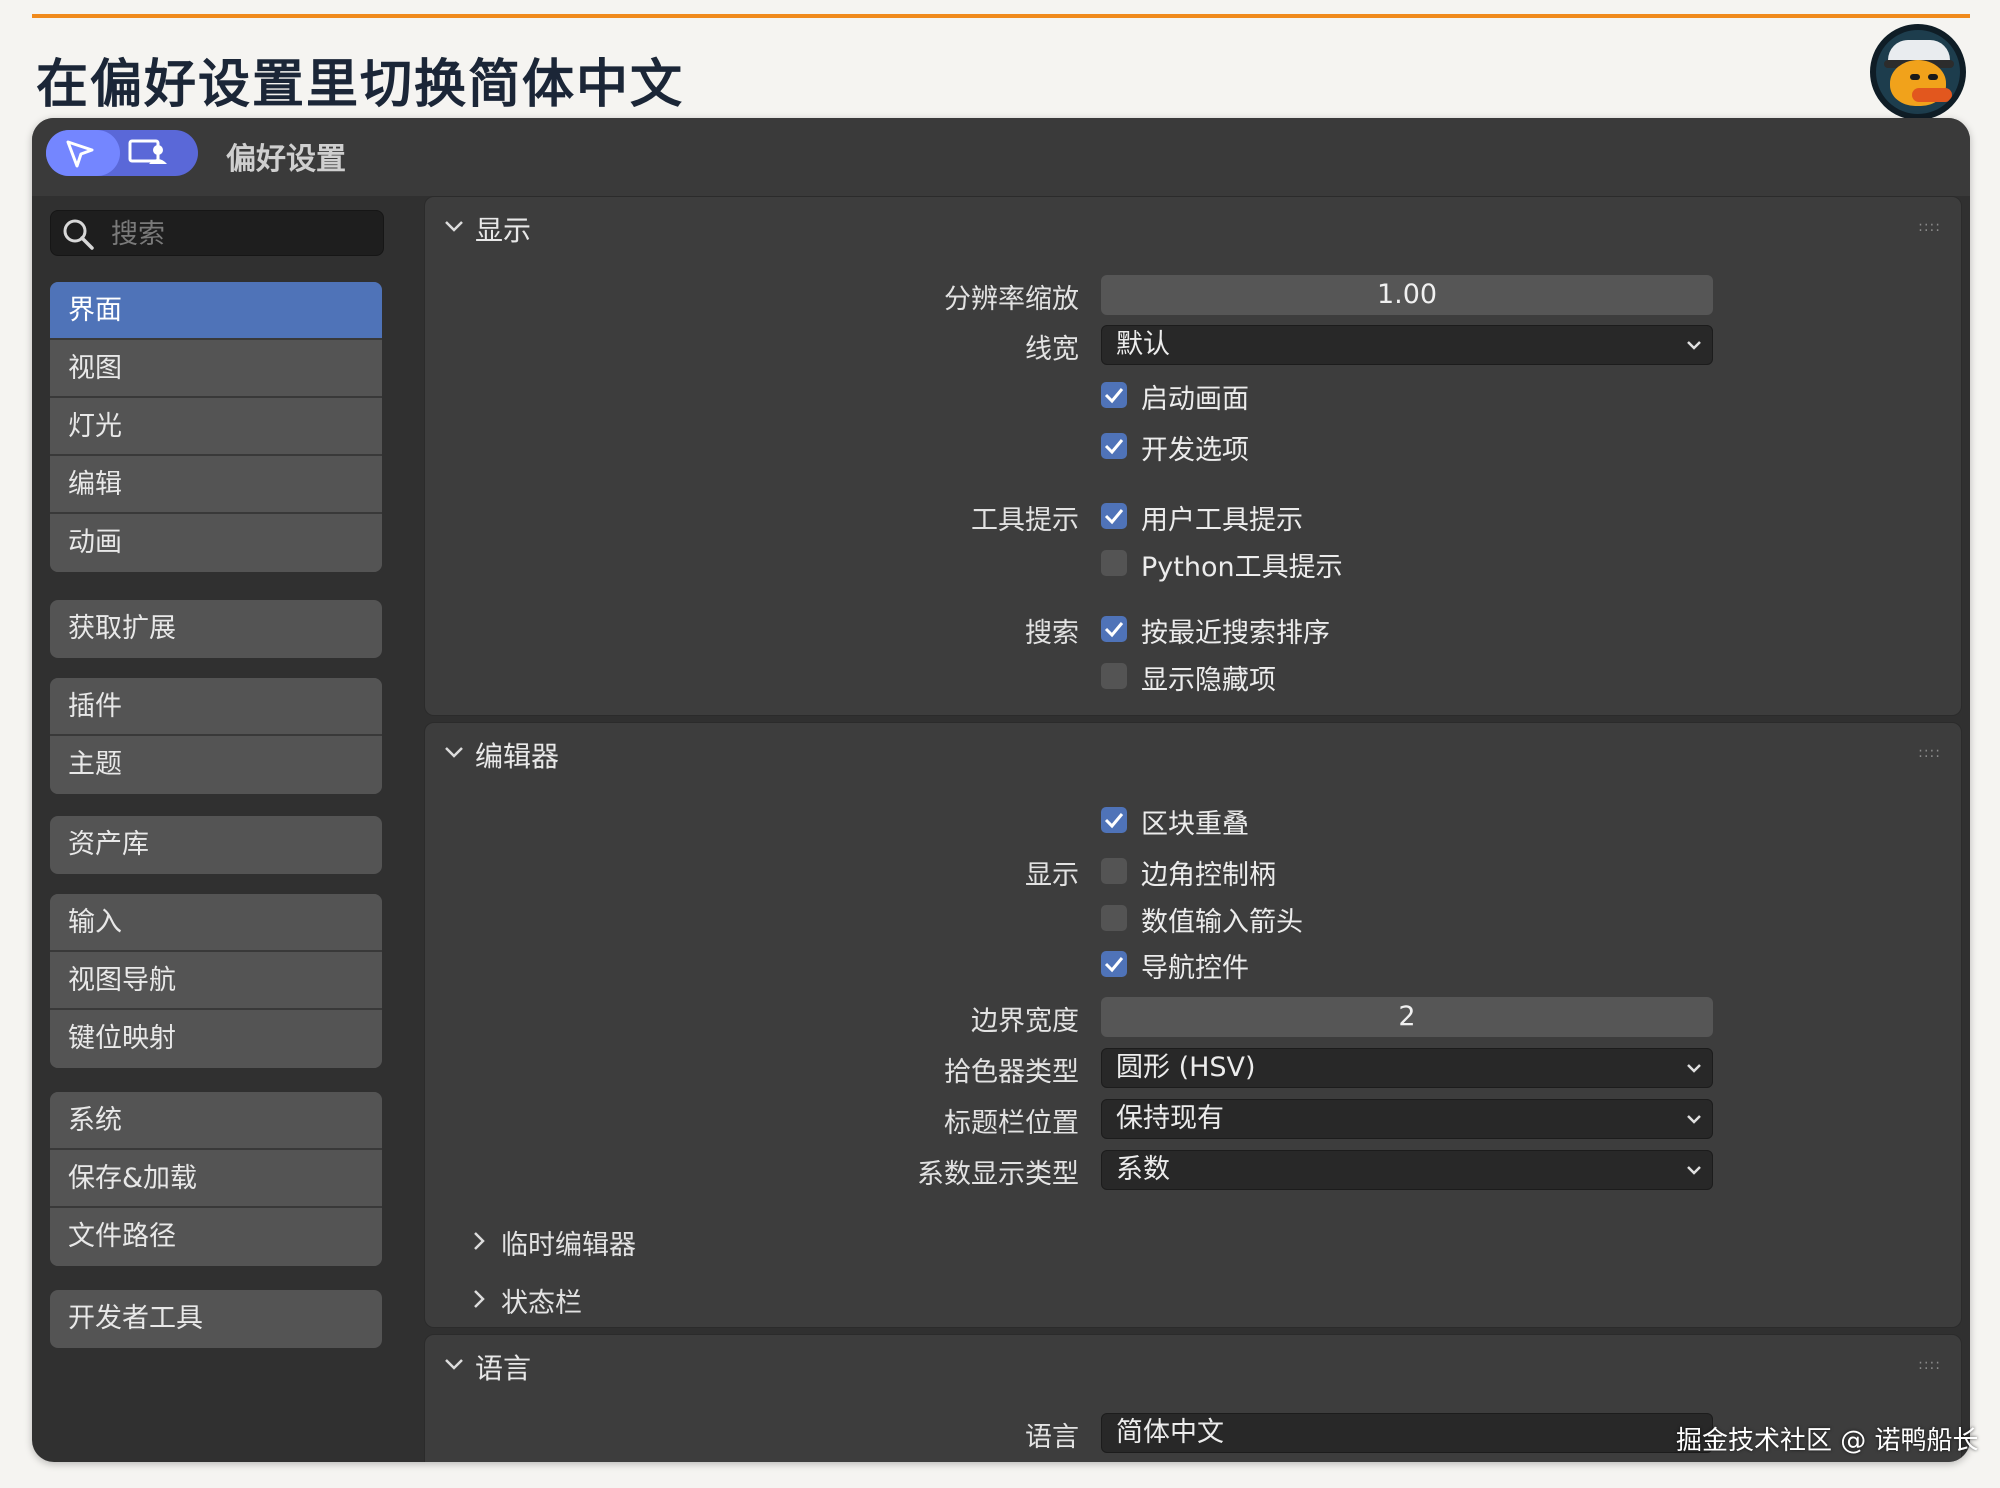  What do you see at coordinates (216, 485) in the screenshot?
I see `sidebar-item-editing: 编辑` at bounding box center [216, 485].